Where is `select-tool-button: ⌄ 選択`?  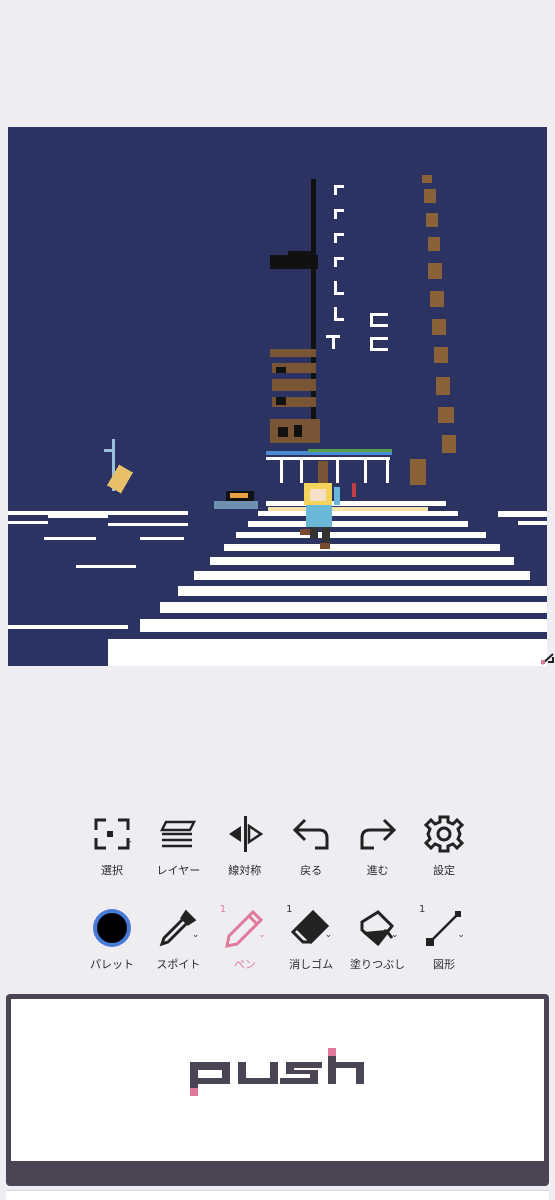
select-tool-button: ⌄ 選択 is located at coordinates (112, 845).